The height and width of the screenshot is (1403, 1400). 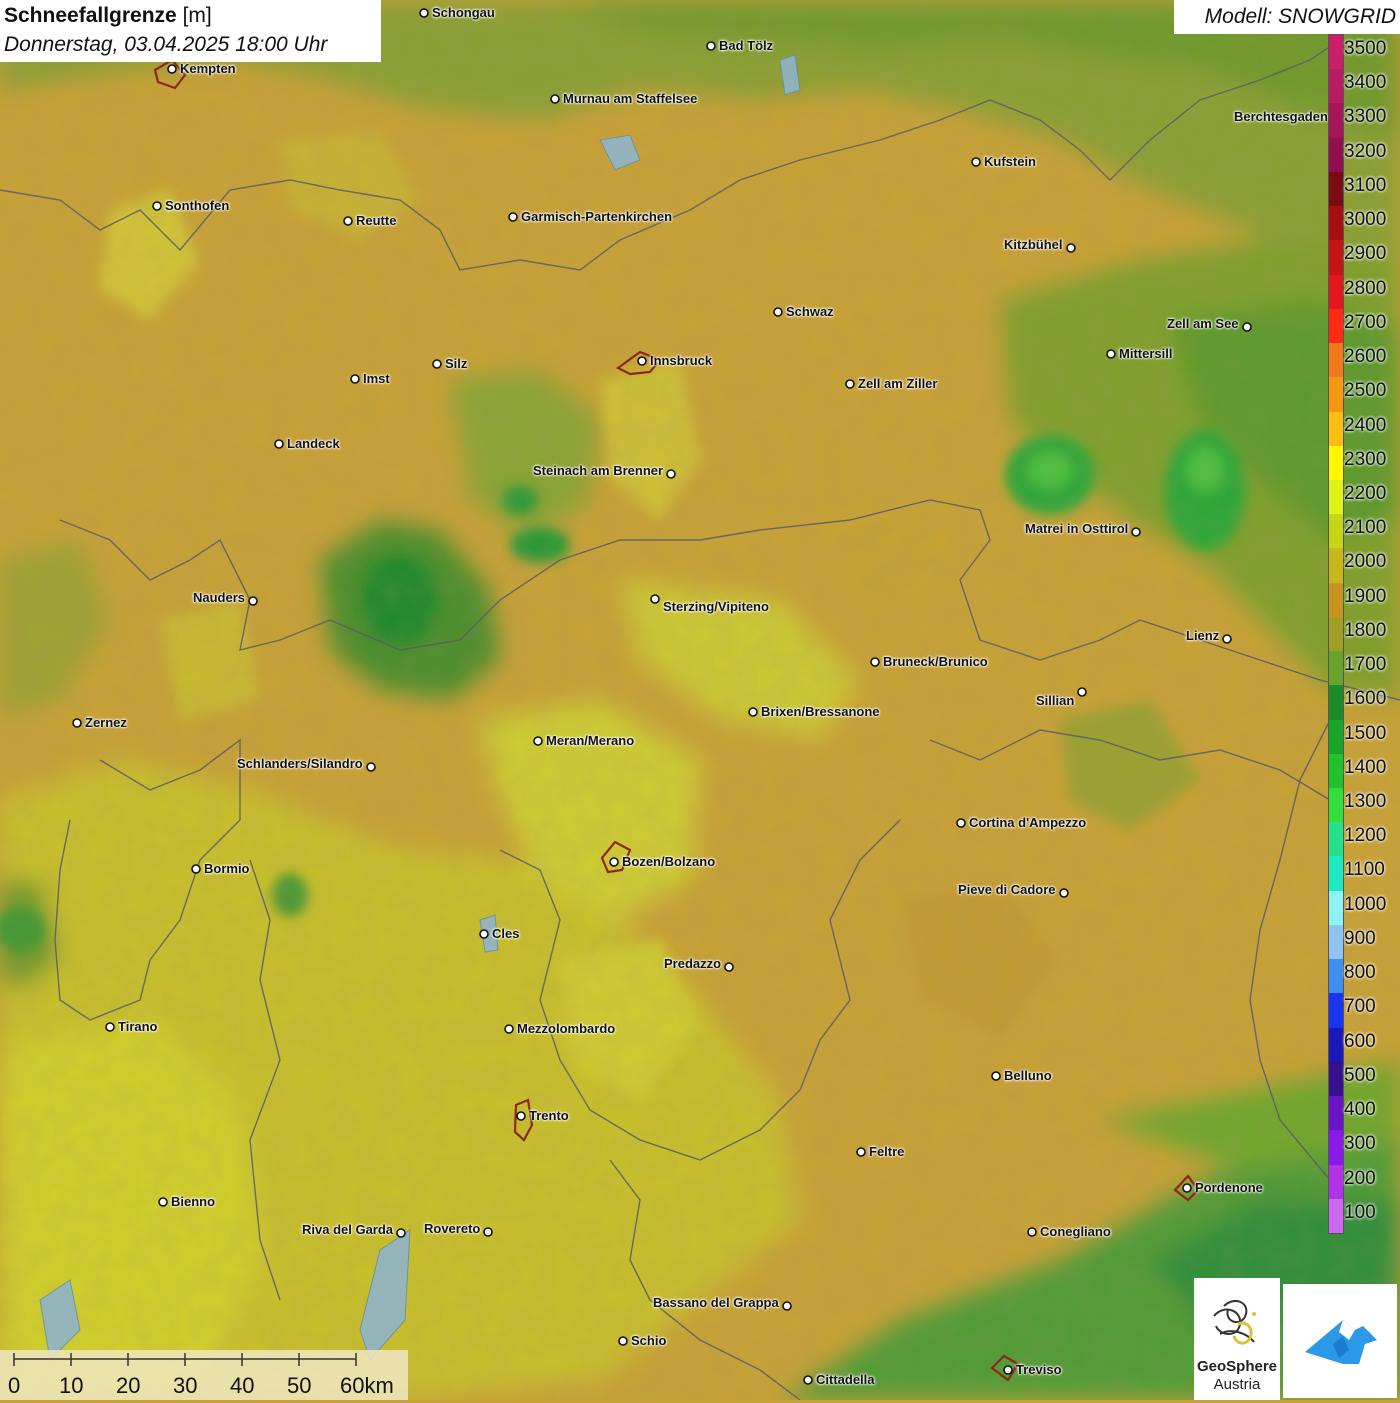 I want to click on city-label: Trento, so click(x=549, y=1115).